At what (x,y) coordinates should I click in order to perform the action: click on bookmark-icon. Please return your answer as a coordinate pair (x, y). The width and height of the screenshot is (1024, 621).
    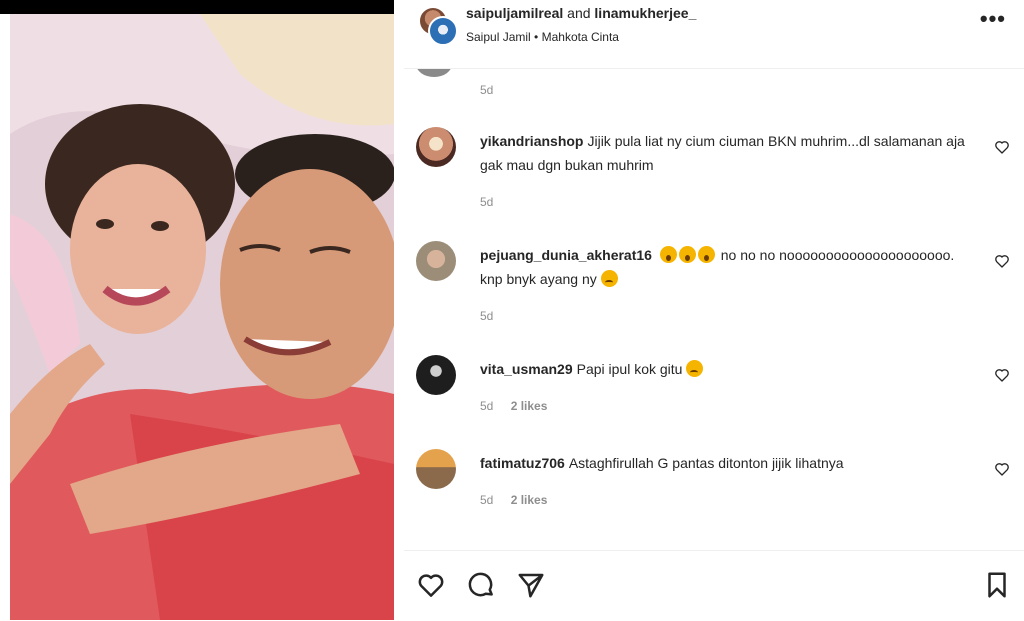
    Looking at the image, I should click on (997, 585).